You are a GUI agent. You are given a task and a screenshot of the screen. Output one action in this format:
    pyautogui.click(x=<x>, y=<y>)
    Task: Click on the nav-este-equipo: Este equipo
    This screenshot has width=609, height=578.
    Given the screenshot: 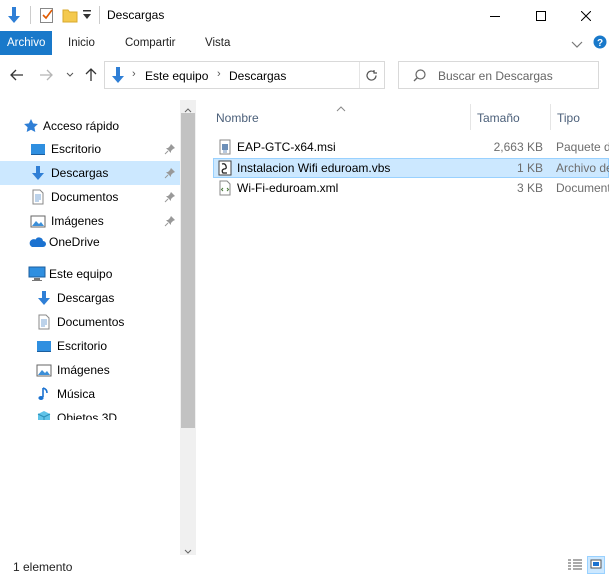 What is the action you would take?
    pyautogui.click(x=90, y=274)
    